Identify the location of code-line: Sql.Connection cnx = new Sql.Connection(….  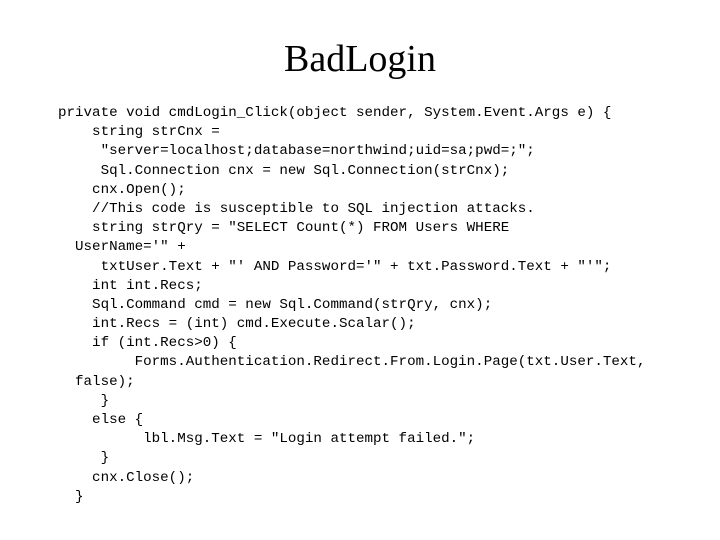
(284, 170).